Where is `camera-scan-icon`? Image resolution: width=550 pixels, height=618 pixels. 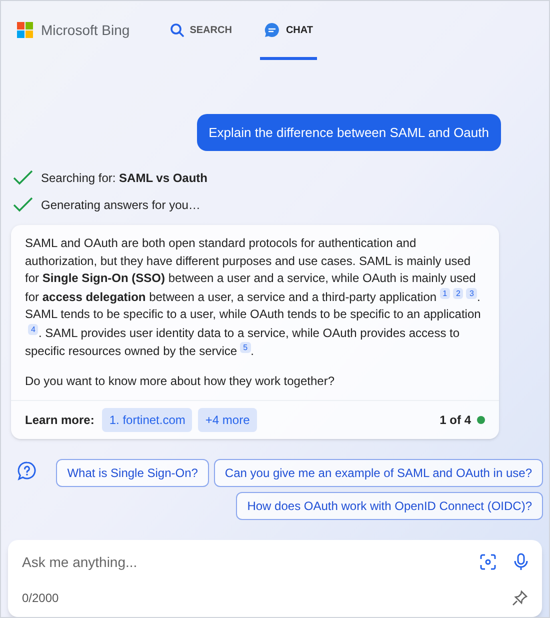 camera-scan-icon is located at coordinates (488, 562).